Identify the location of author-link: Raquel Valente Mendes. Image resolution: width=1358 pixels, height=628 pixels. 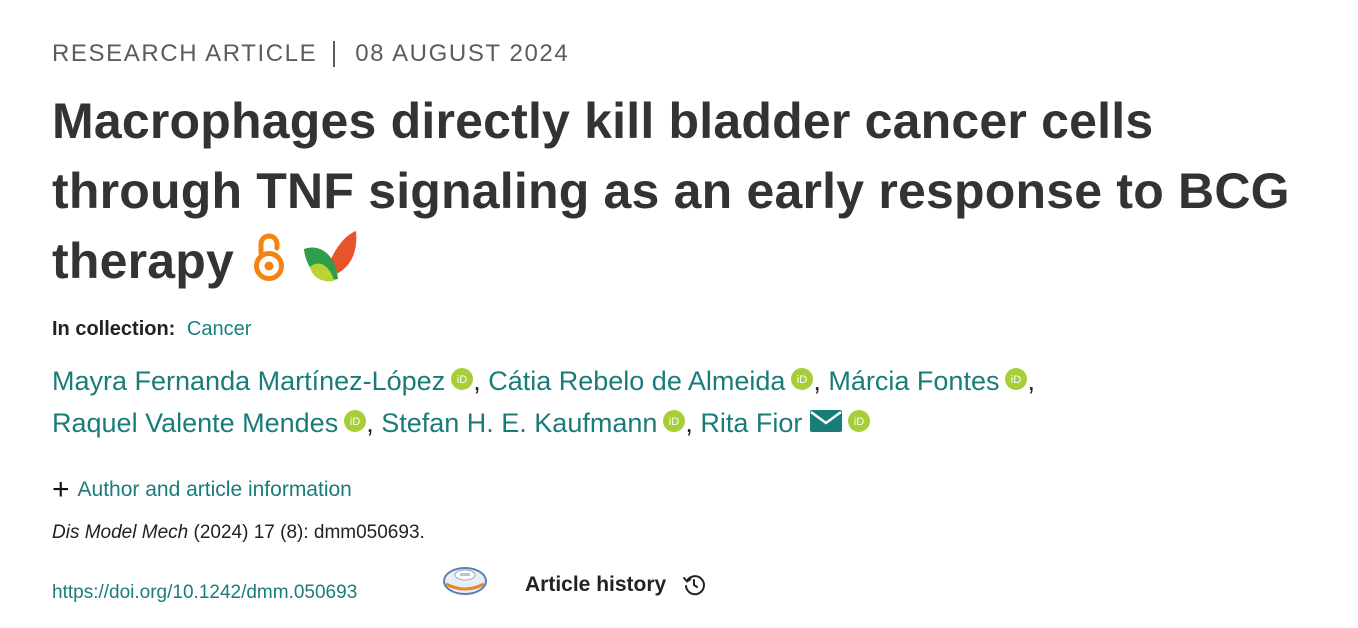
(195, 423).